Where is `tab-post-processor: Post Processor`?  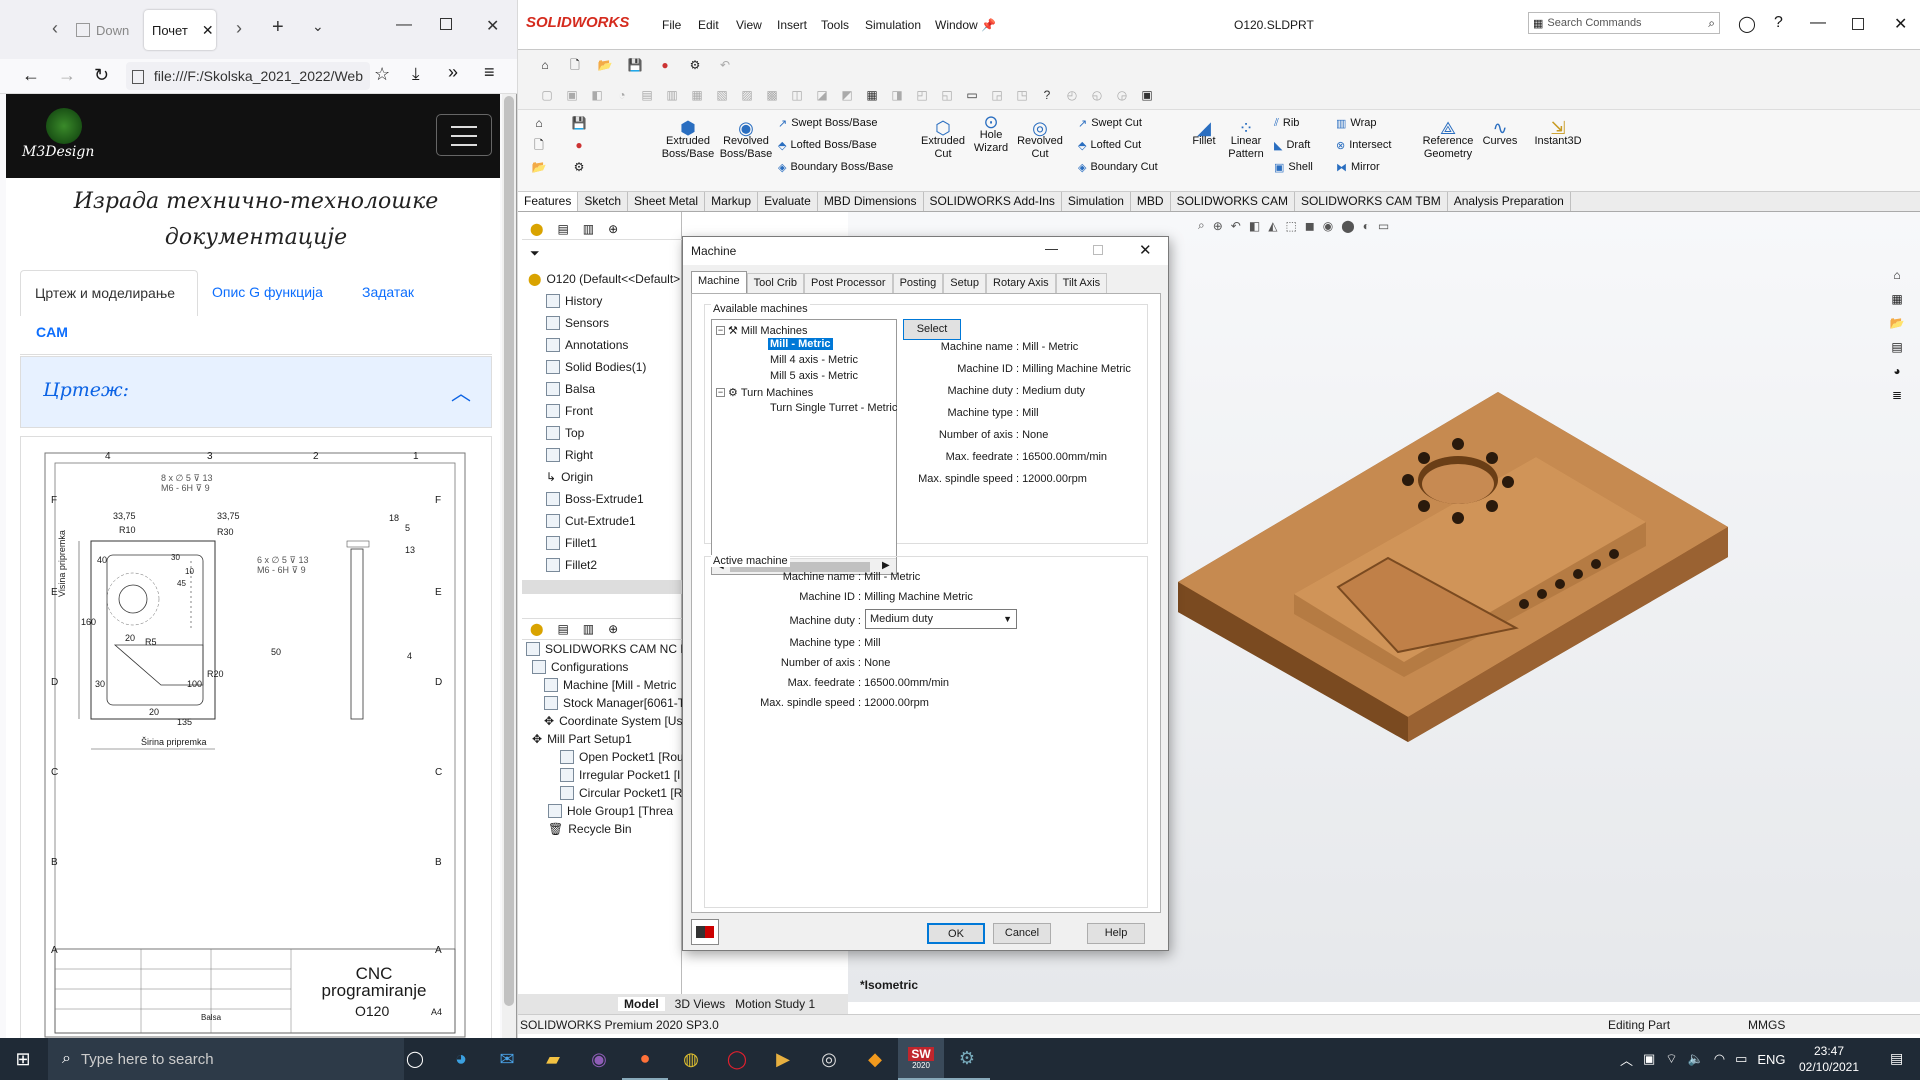
tab-post-processor: Post Processor is located at coordinates (848, 283).